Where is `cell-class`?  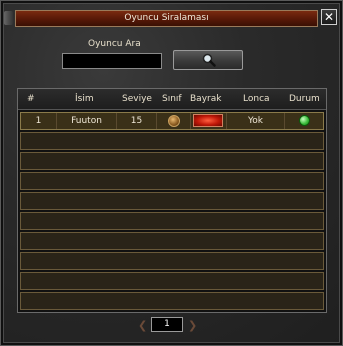
cell-class is located at coordinates (174, 121).